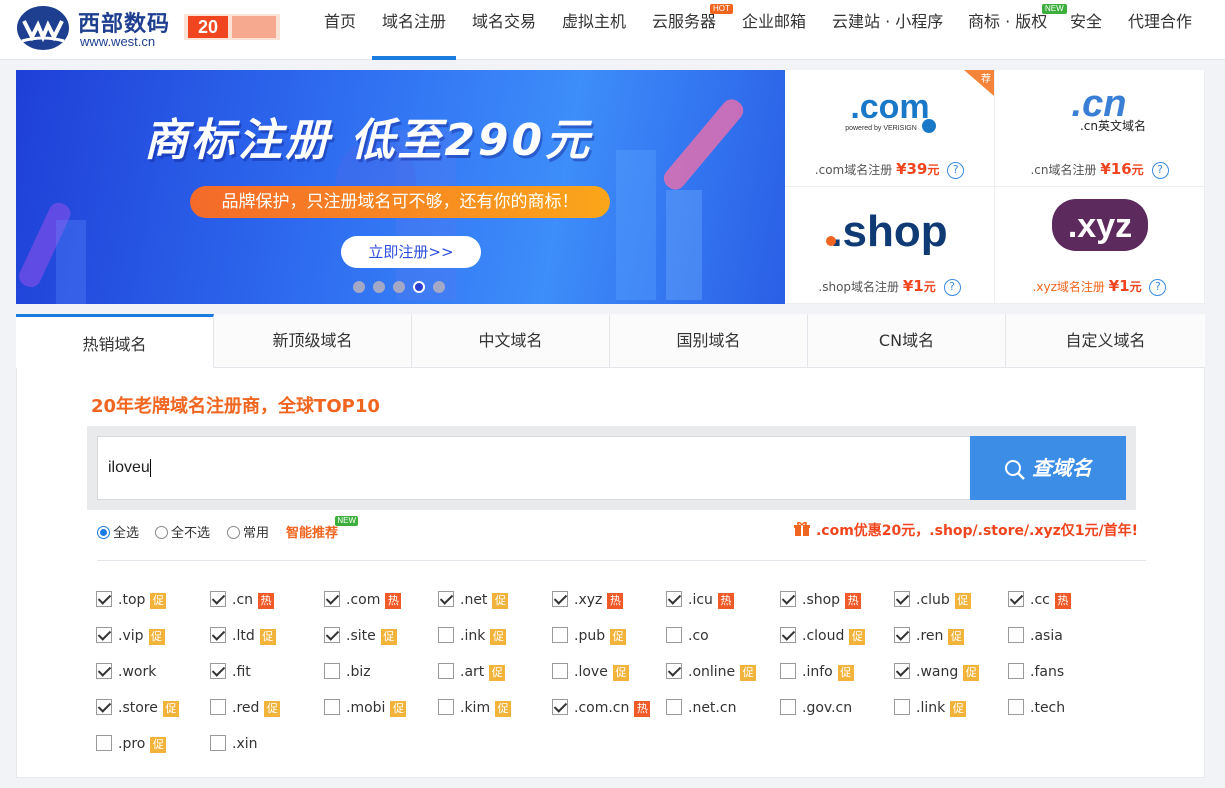  I want to click on tld-option: .top 促, so click(131, 602).